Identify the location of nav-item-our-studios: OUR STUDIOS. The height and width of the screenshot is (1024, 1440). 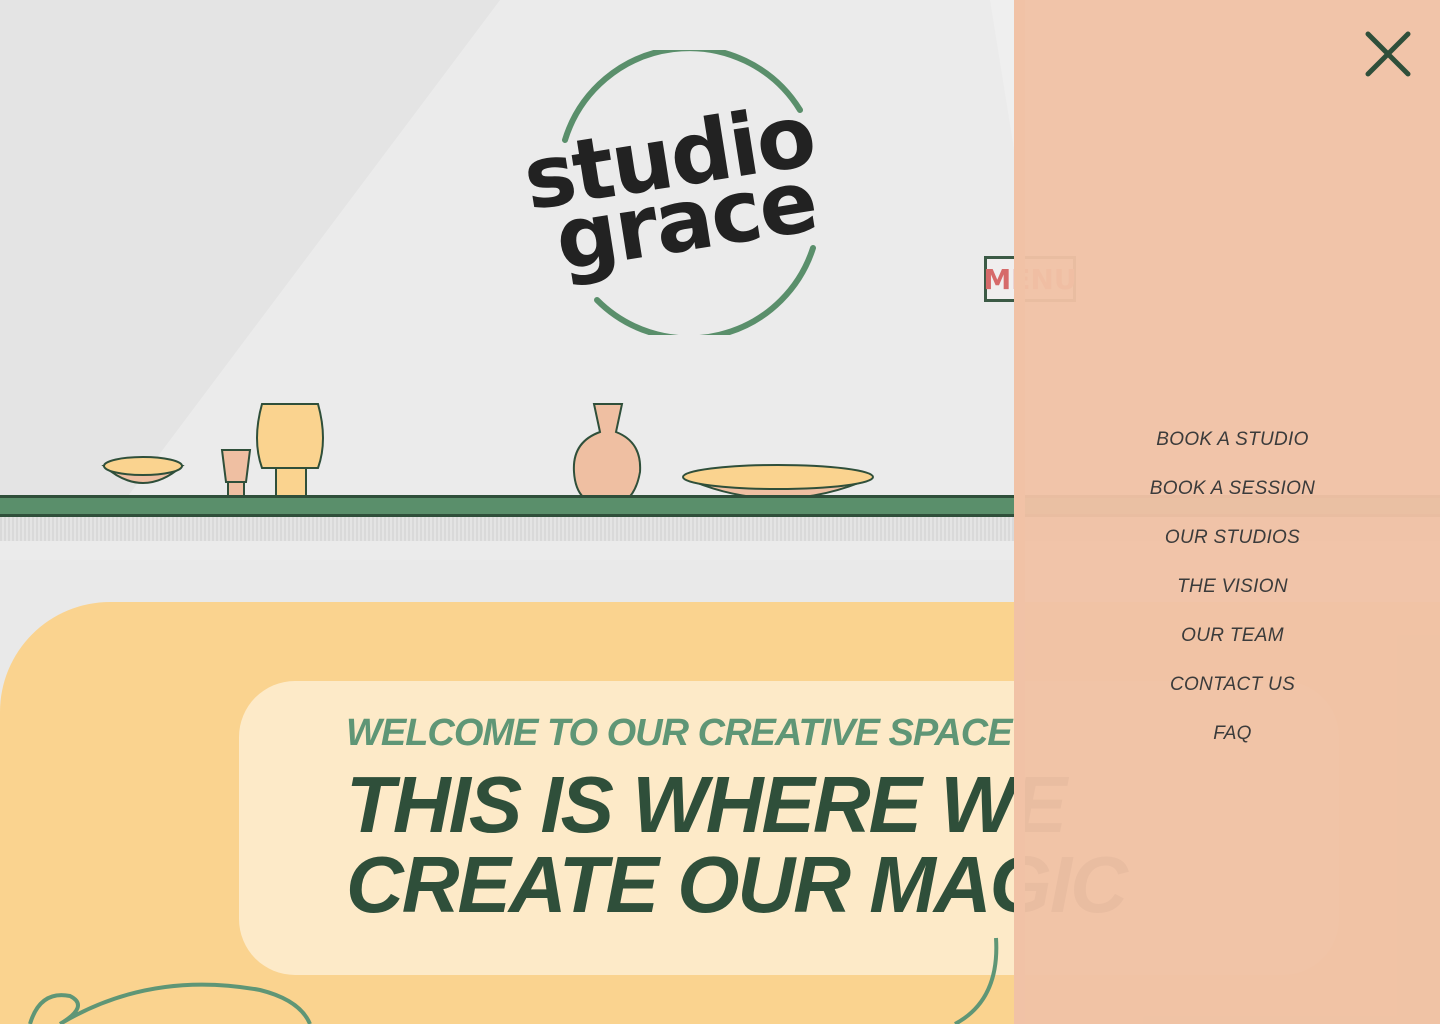
(1232, 542).